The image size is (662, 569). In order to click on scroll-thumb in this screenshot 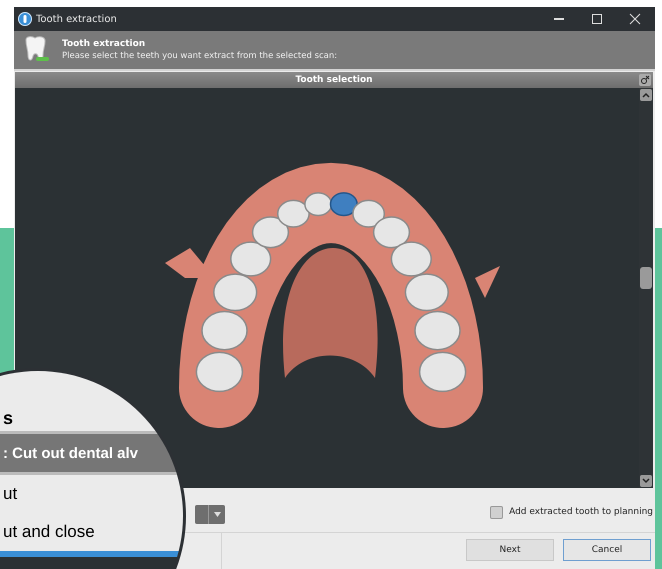, I will do `click(646, 278)`.